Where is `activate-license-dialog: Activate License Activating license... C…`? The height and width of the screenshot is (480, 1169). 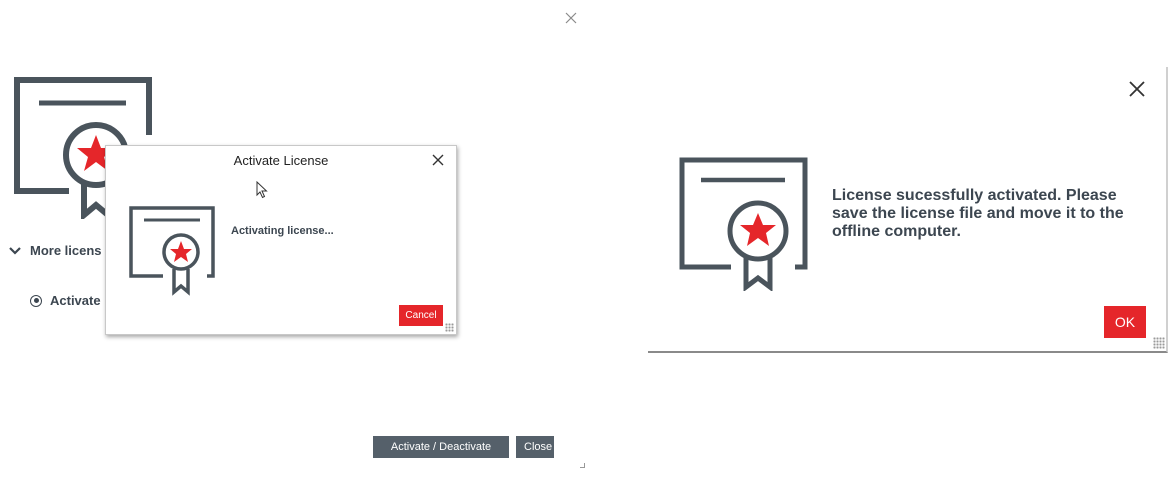 activate-license-dialog: Activate License Activating license... C… is located at coordinates (281, 240).